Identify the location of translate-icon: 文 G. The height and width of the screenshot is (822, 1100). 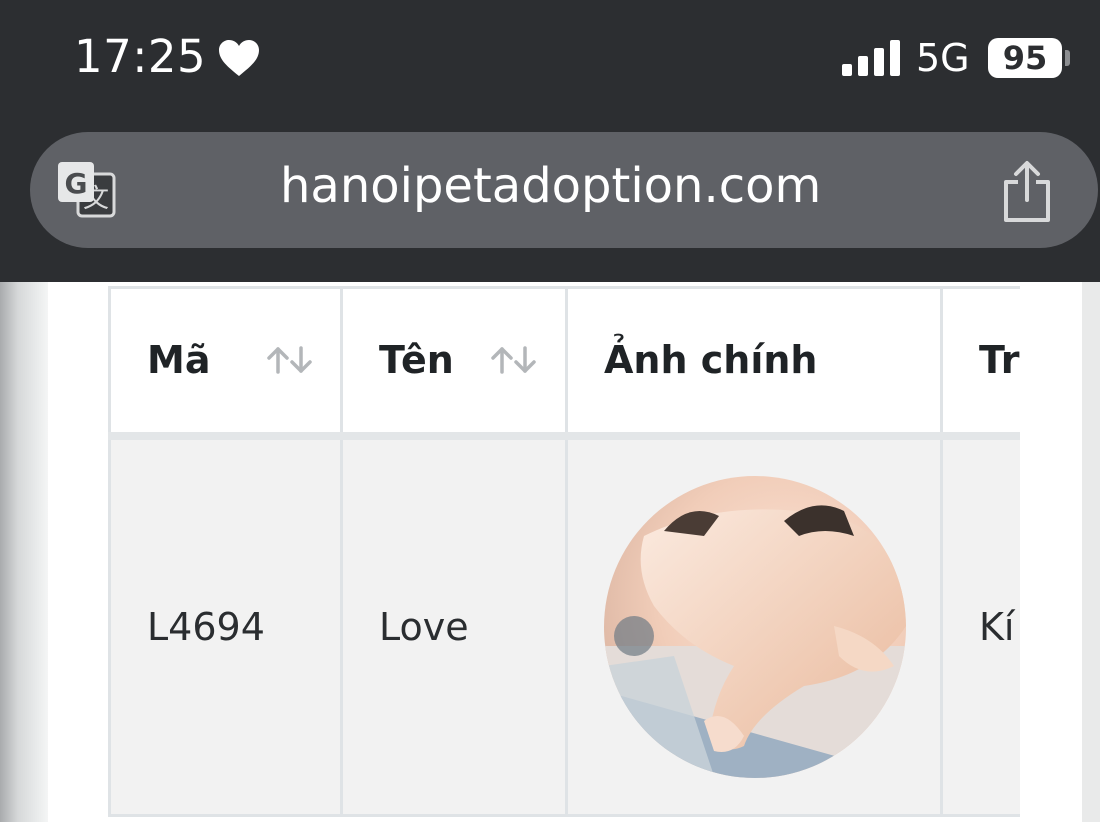
(87, 190).